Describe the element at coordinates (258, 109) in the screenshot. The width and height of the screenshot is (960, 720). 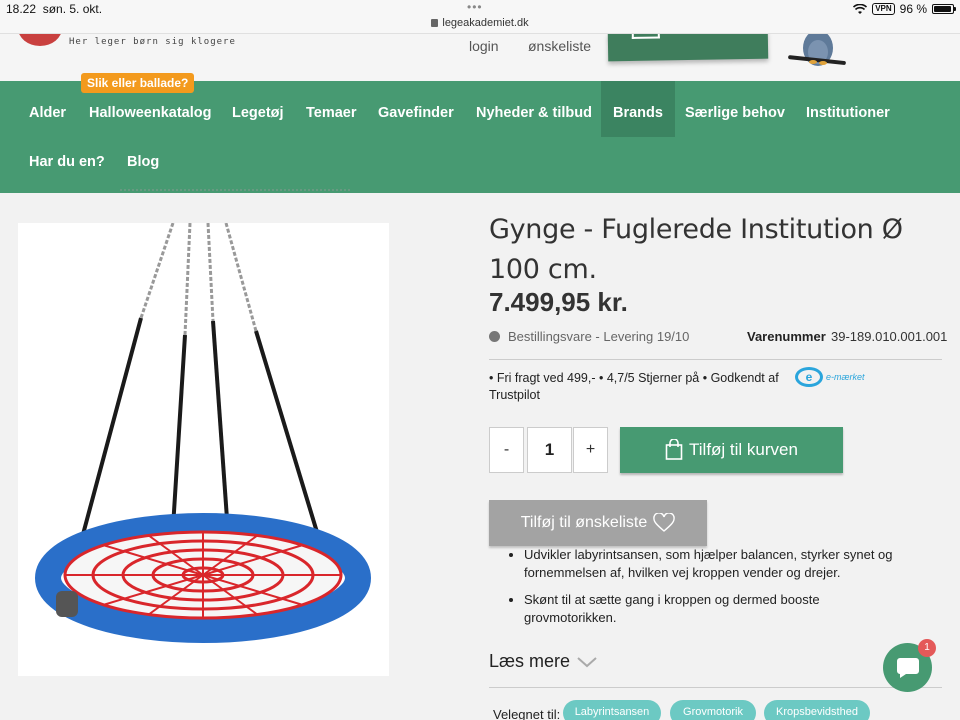
I see `nav-item-legetoj: Legetøj` at that location.